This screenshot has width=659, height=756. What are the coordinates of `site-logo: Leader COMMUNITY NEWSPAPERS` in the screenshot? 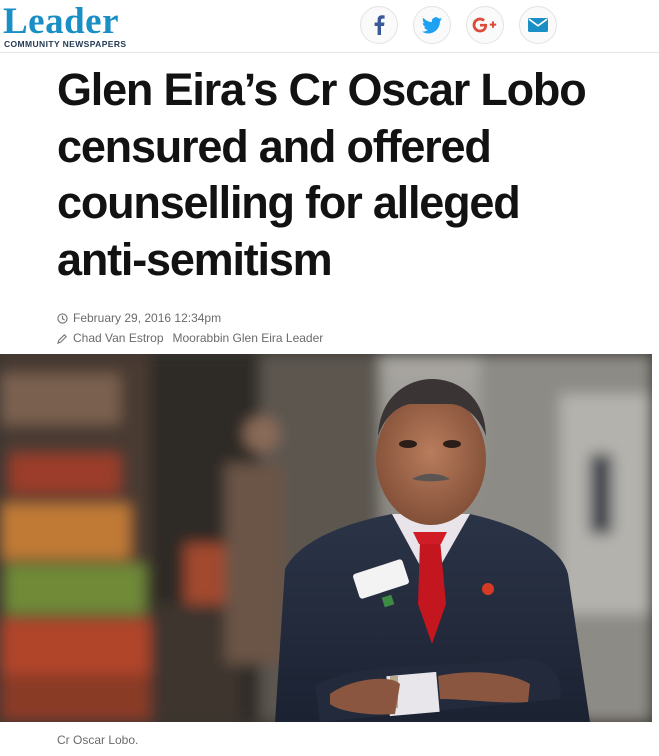 It's located at (64, 26).